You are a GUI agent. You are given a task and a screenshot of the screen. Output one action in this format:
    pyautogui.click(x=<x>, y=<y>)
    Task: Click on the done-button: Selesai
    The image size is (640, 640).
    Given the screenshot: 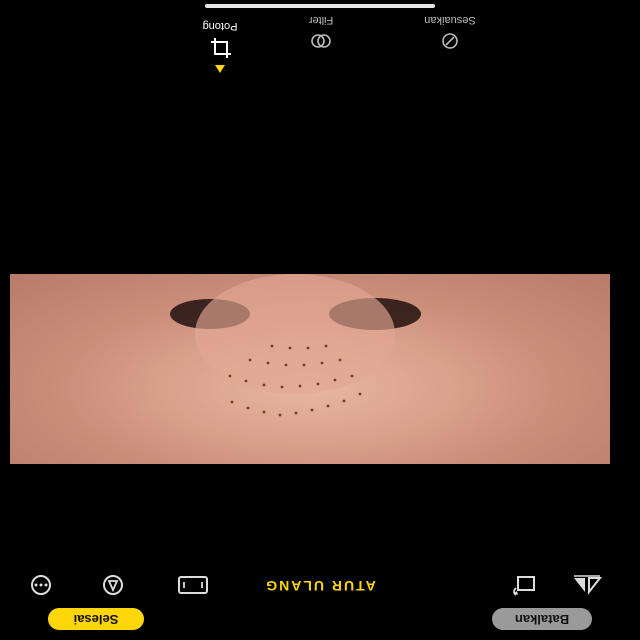 What is the action you would take?
    pyautogui.click(x=96, y=619)
    